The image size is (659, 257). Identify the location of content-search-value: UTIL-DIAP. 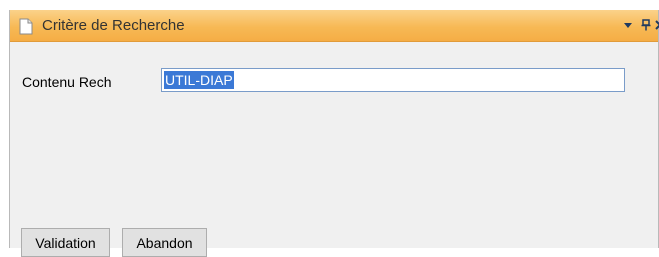
(199, 80).